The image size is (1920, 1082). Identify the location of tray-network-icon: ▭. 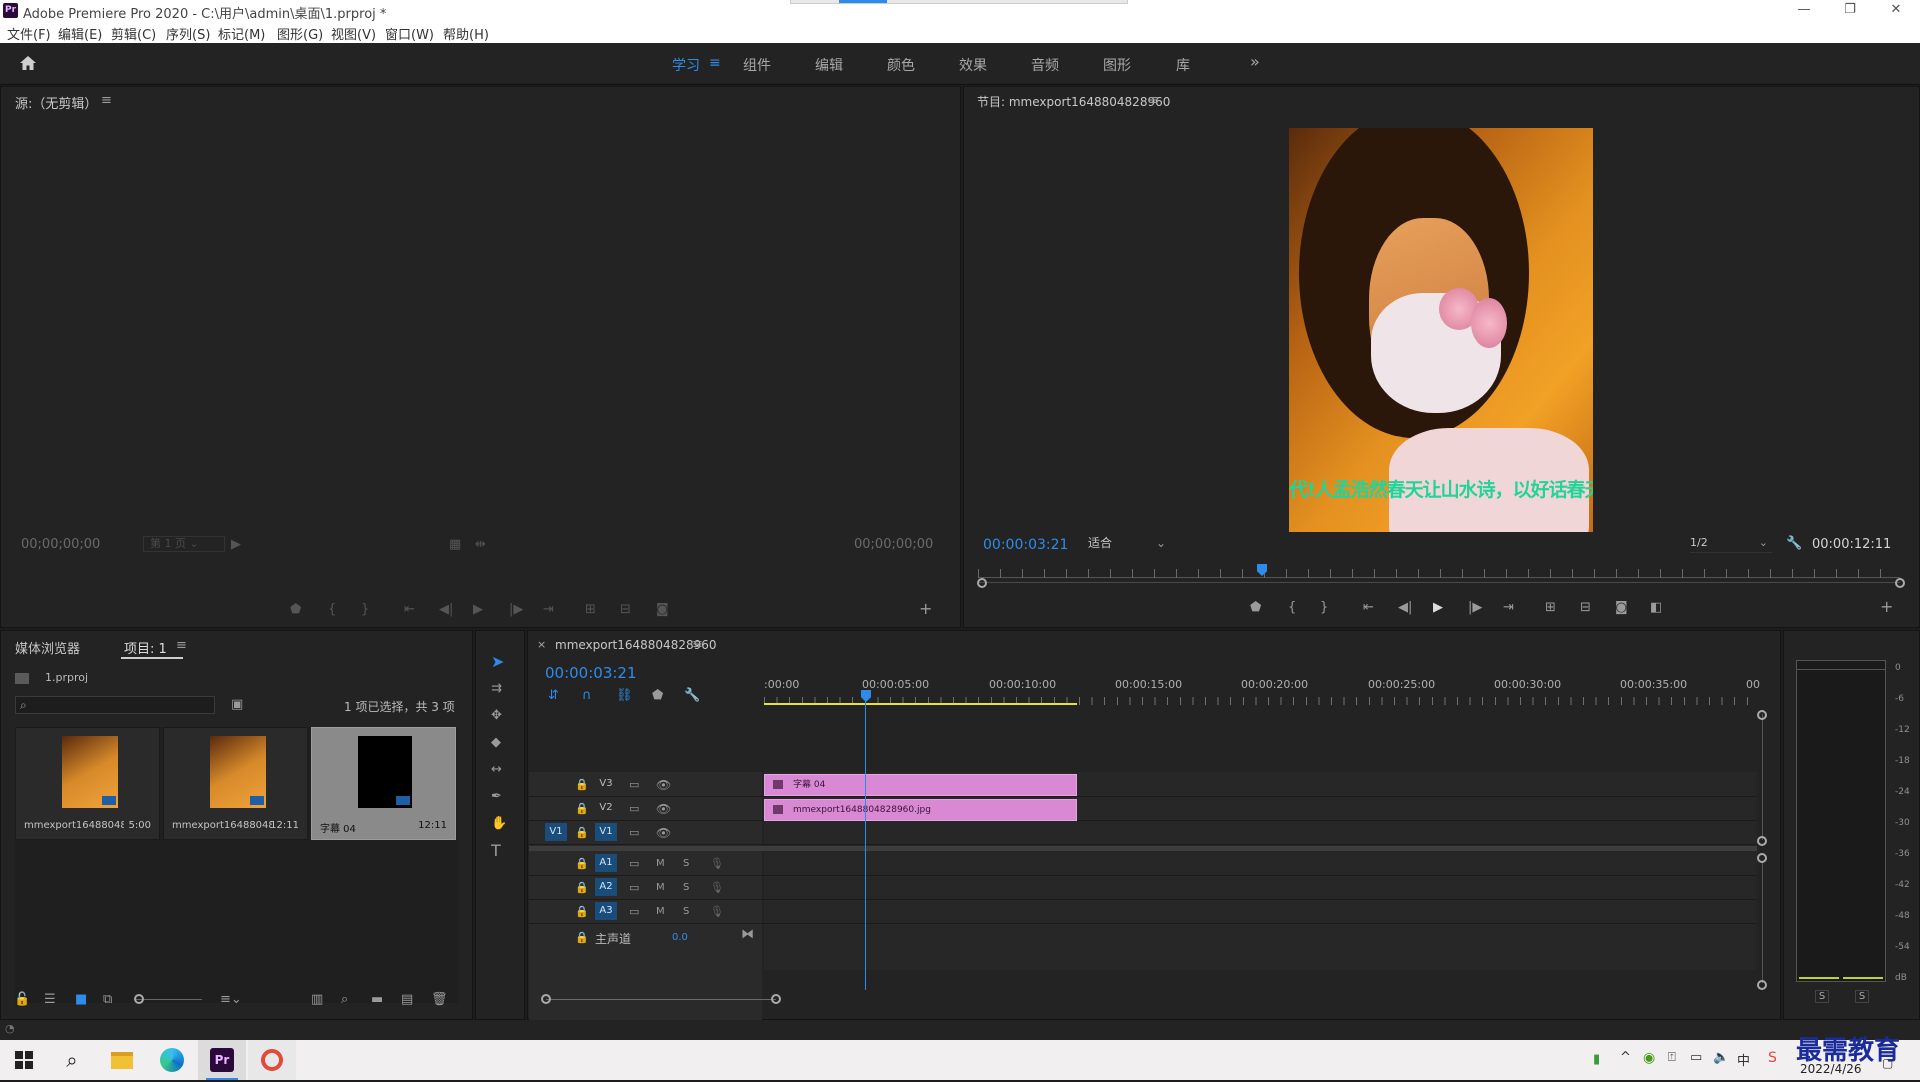
(1696, 1057).